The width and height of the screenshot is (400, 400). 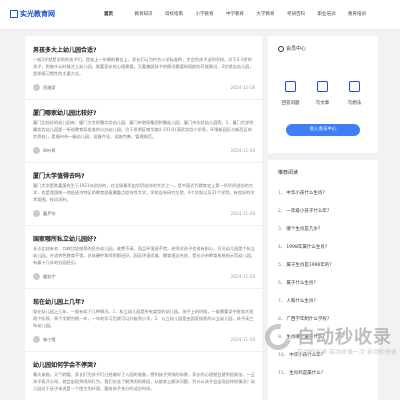 I want to click on recommended-title: 推荐阅读, so click(x=288, y=173).